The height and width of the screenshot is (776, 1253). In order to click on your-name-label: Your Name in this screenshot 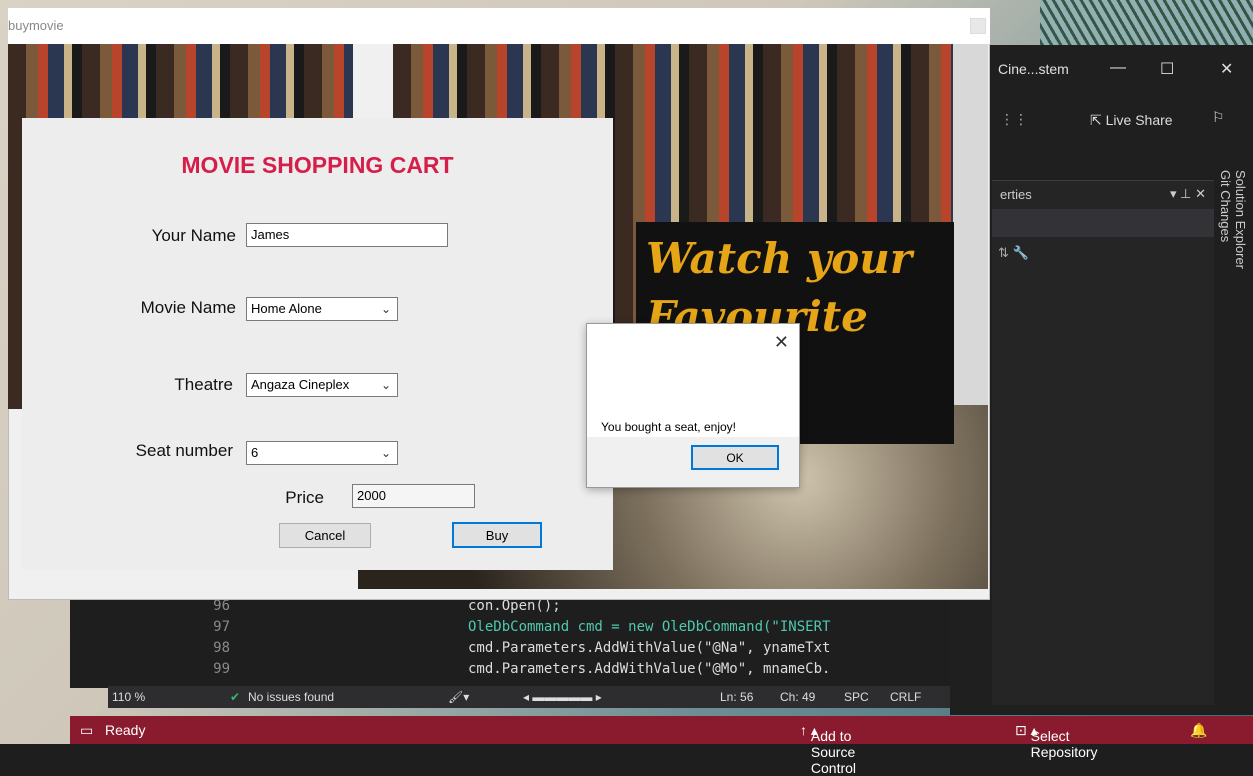, I will do `click(193, 235)`.